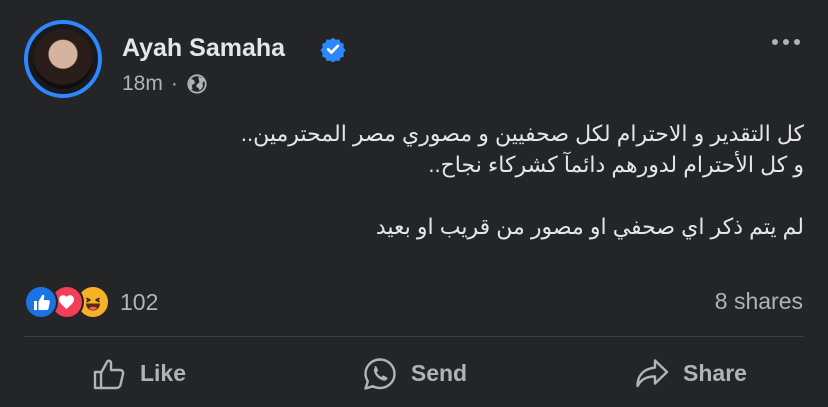 The height and width of the screenshot is (407, 828). What do you see at coordinates (759, 301) in the screenshot?
I see `shares-count: 8 shares` at bounding box center [759, 301].